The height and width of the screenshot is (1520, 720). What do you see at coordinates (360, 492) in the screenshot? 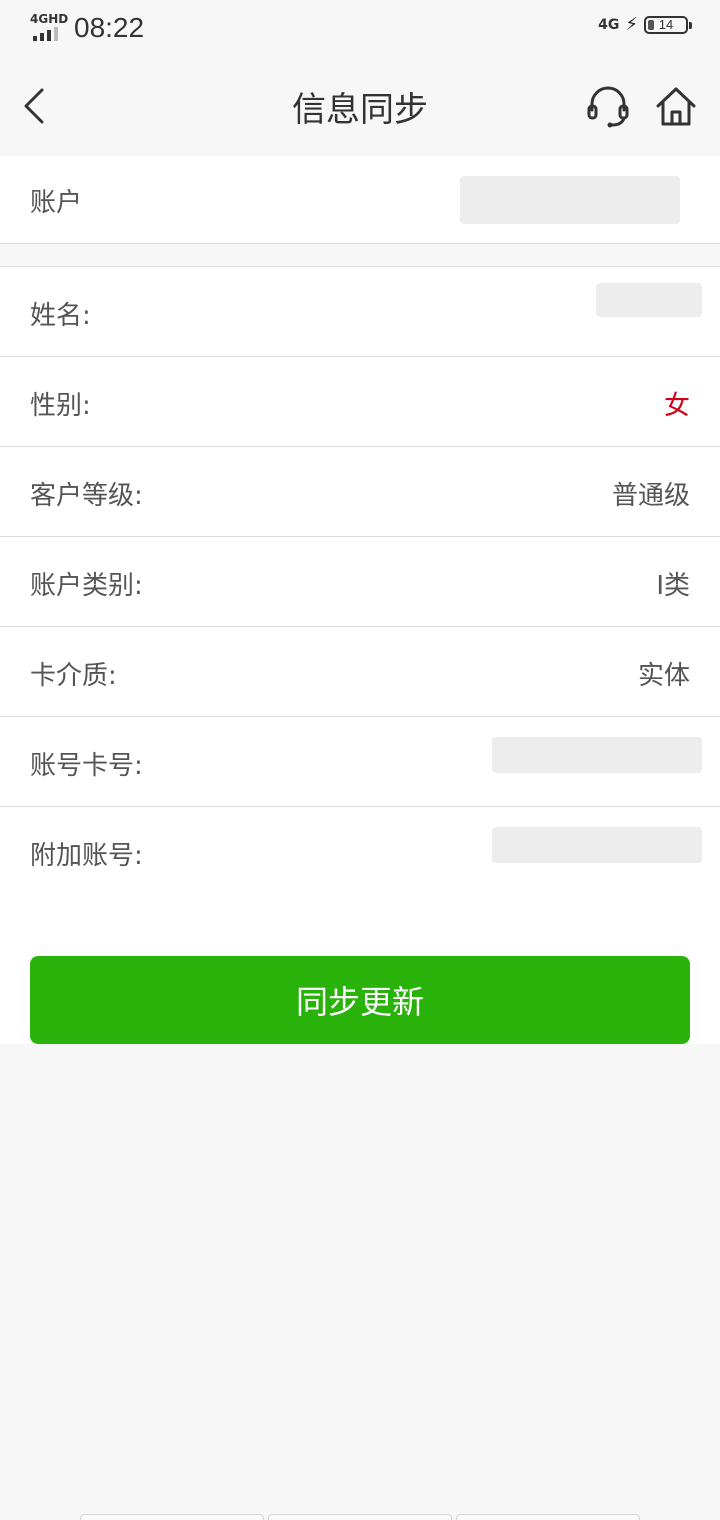
I see `info-row-customer-level: 客户等级: 普通级` at bounding box center [360, 492].